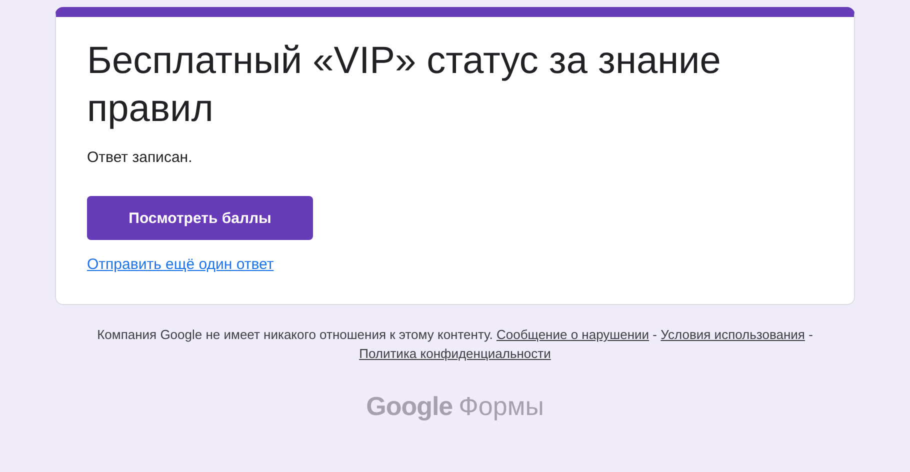 This screenshot has height=472, width=910. Describe the element at coordinates (455, 353) in the screenshot. I see `footer-link: Политика конфиденциальности` at that location.